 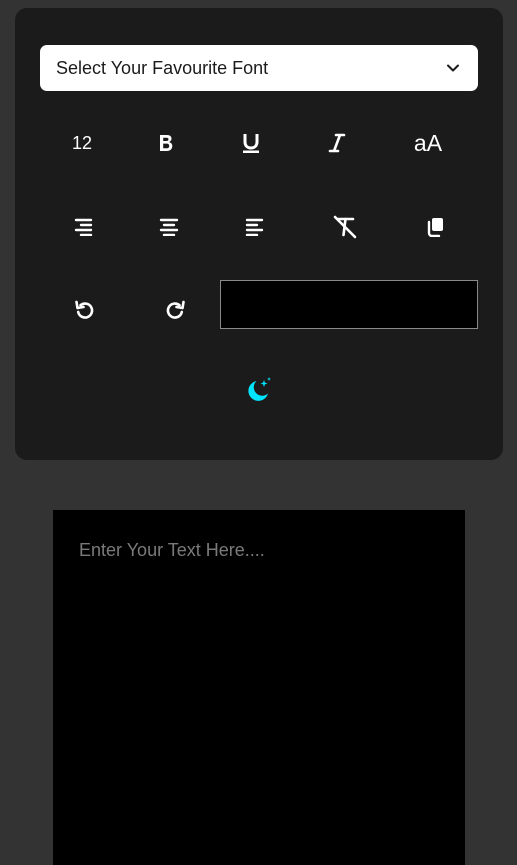 I want to click on align-center-icon, so click(x=169, y=227).